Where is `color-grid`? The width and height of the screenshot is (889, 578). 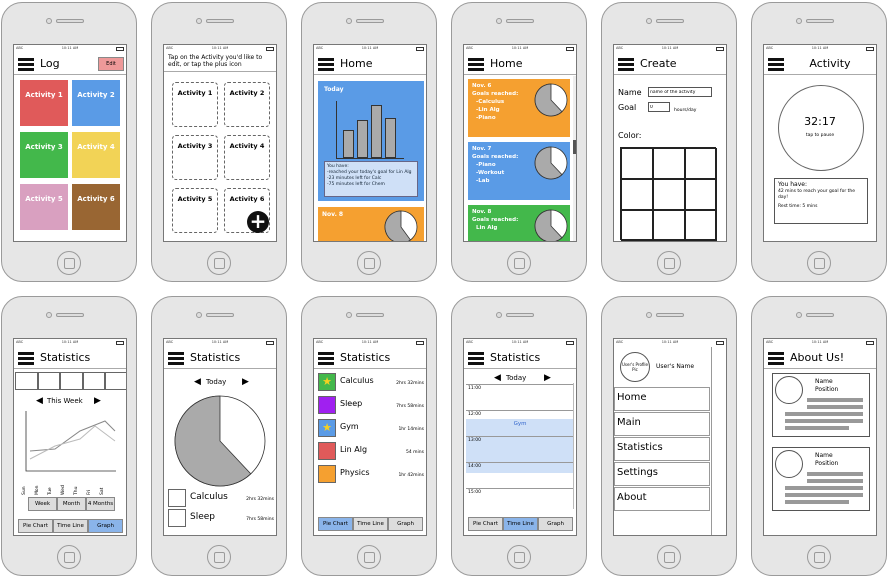 color-grid is located at coordinates (668, 194).